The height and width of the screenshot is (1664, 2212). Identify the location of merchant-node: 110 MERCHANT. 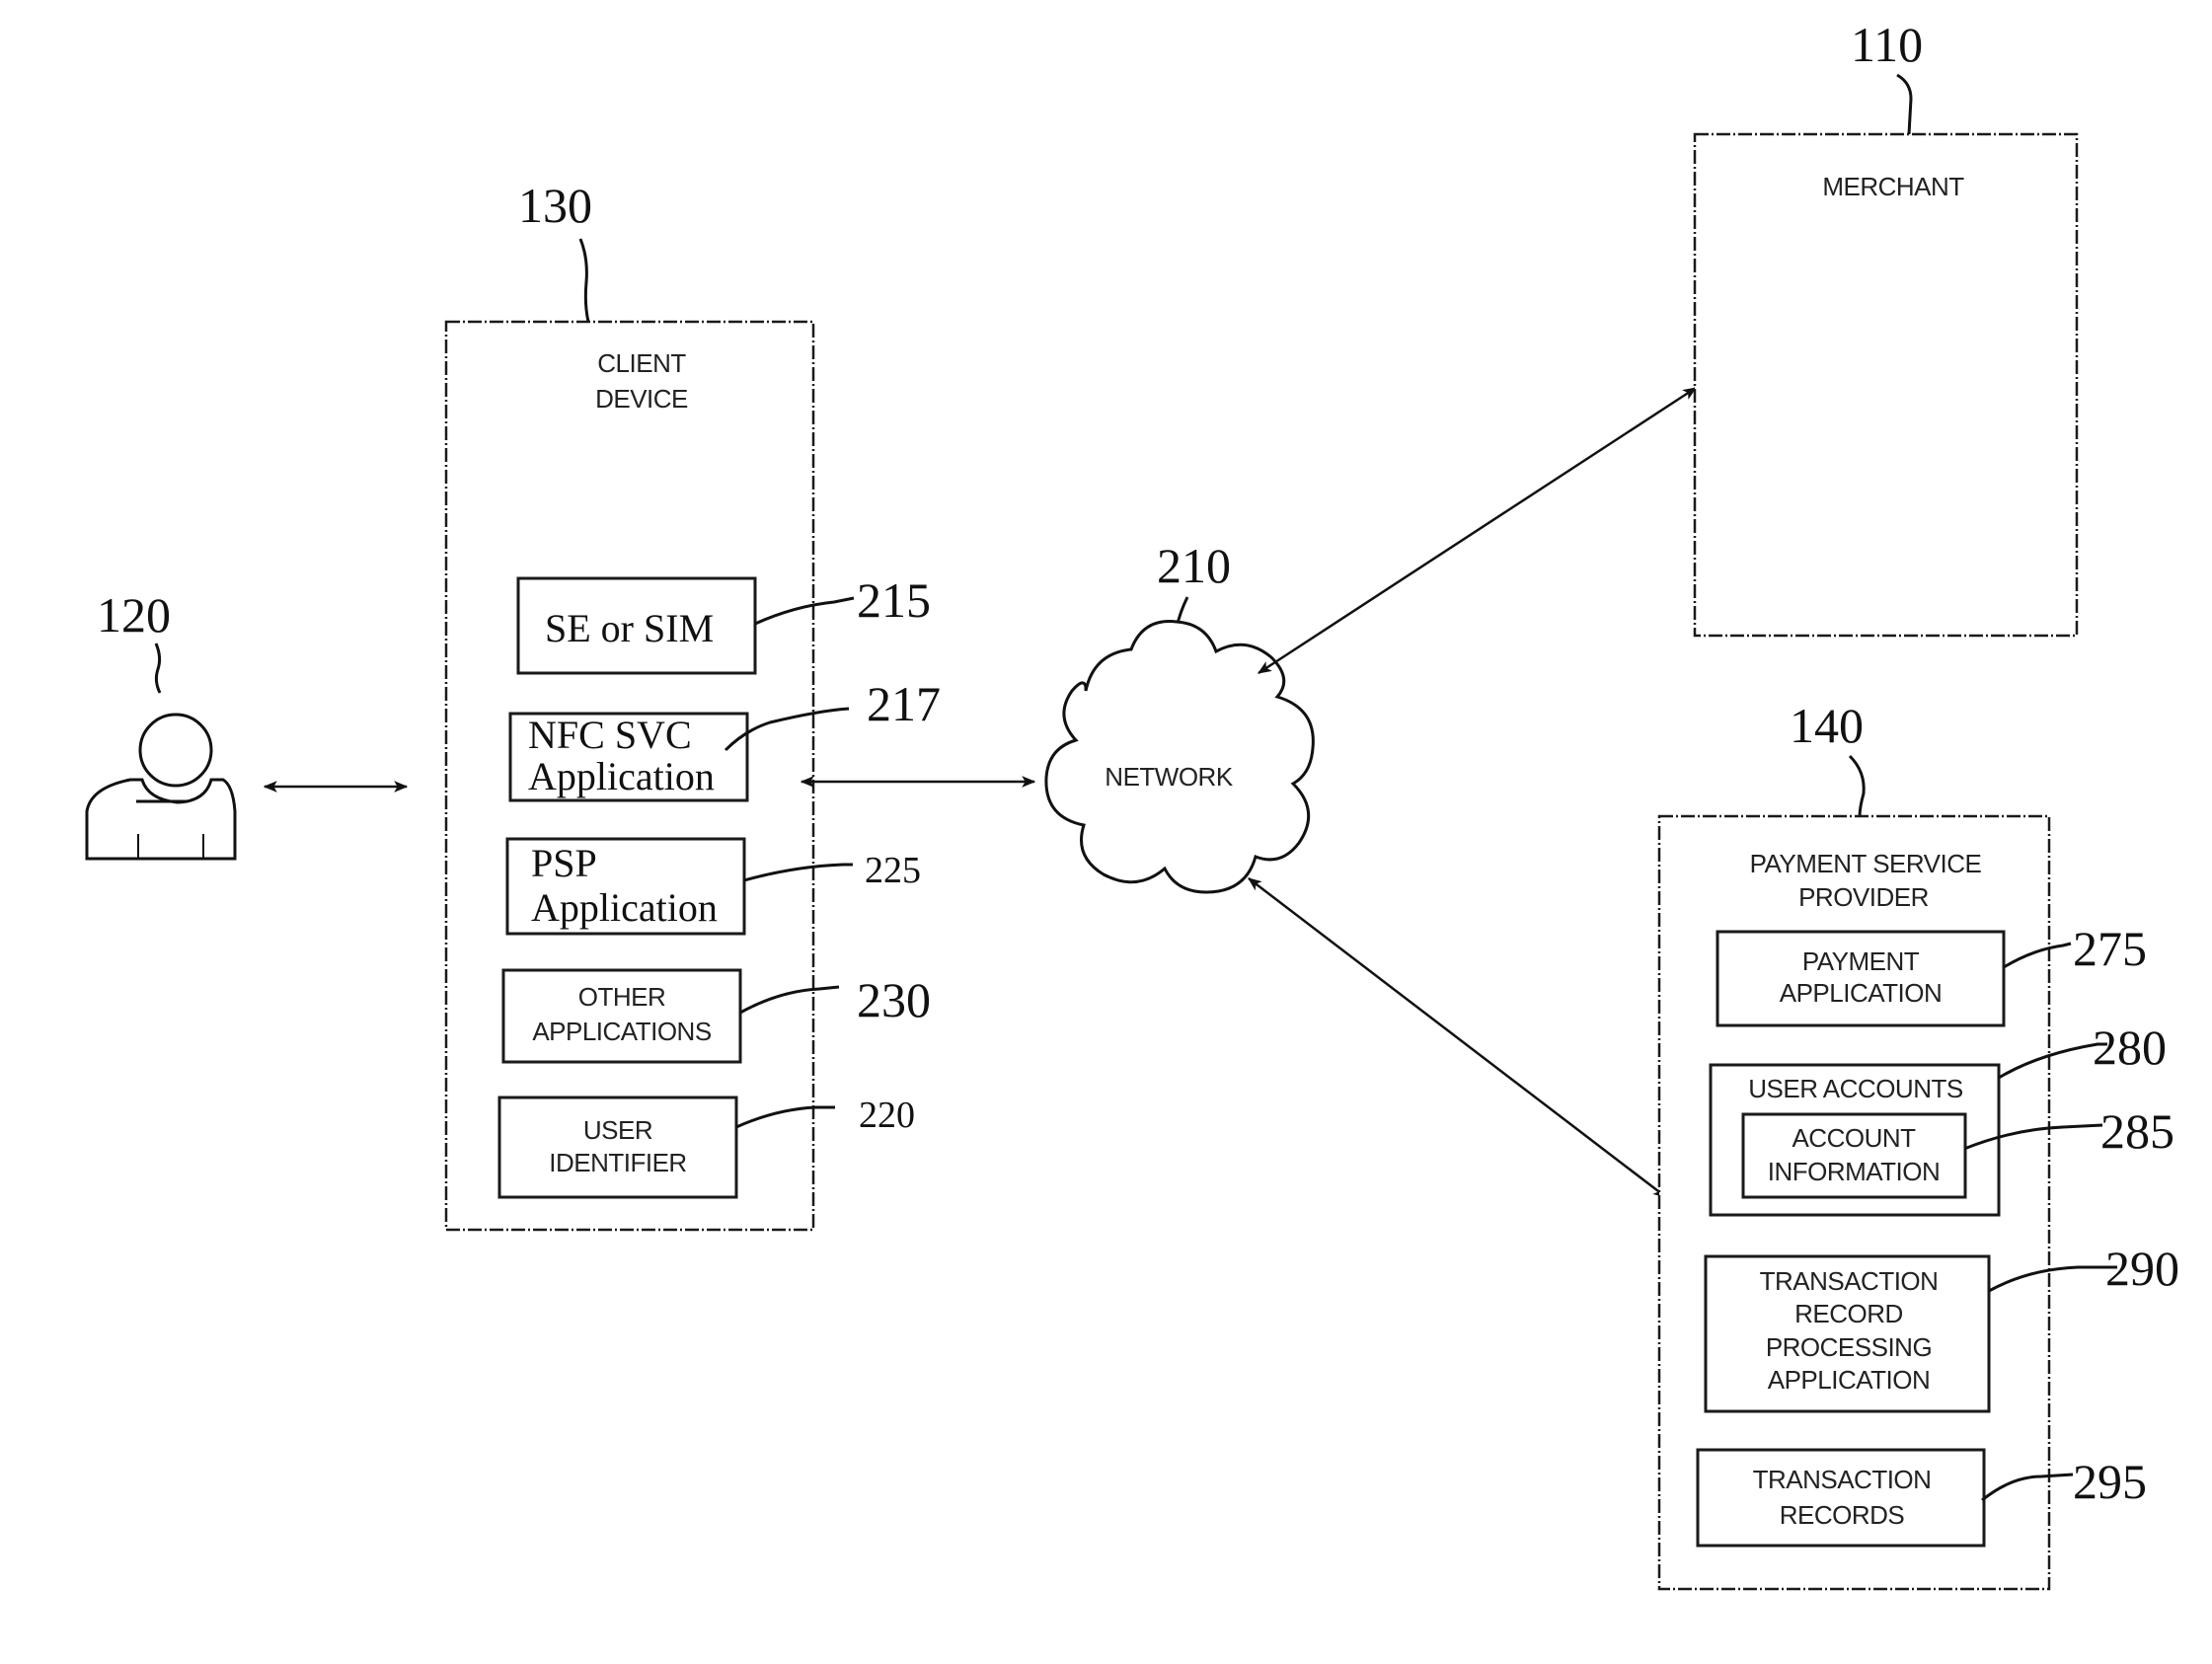
(1886, 327).